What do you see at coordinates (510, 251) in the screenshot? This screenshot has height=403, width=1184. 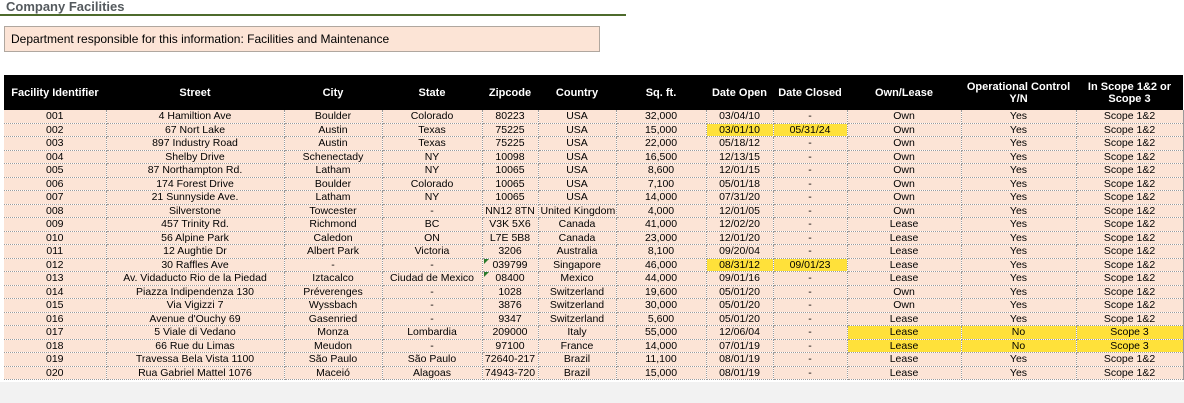 I see `table-cell: 3206` at bounding box center [510, 251].